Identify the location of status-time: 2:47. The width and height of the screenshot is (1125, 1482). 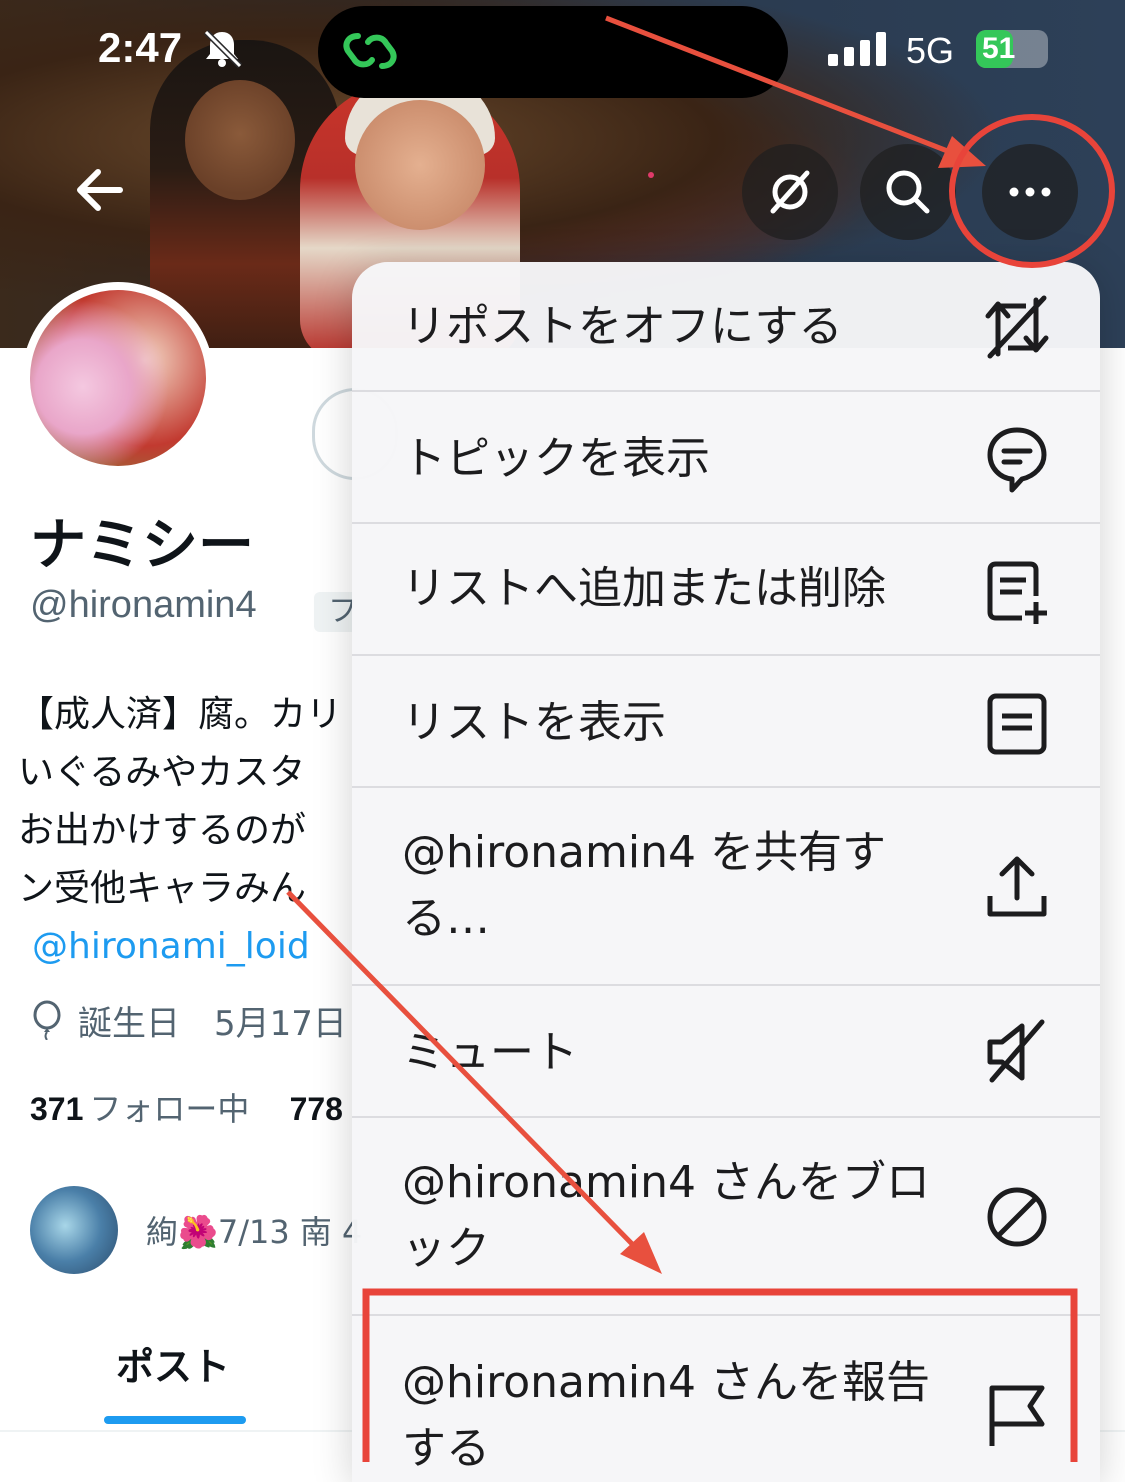
(140, 47).